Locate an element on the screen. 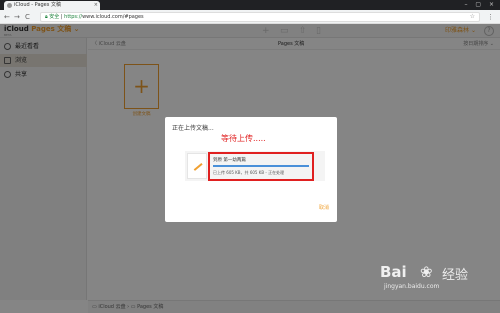 Image resolution: width=500 pixels, height=313 pixels. upload-progress-fill is located at coordinates (261, 166).